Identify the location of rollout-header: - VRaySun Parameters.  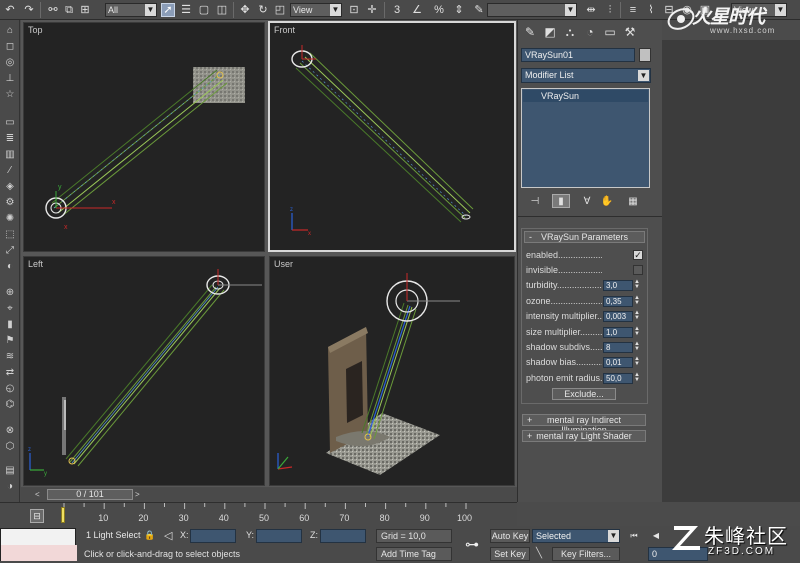
(584, 237).